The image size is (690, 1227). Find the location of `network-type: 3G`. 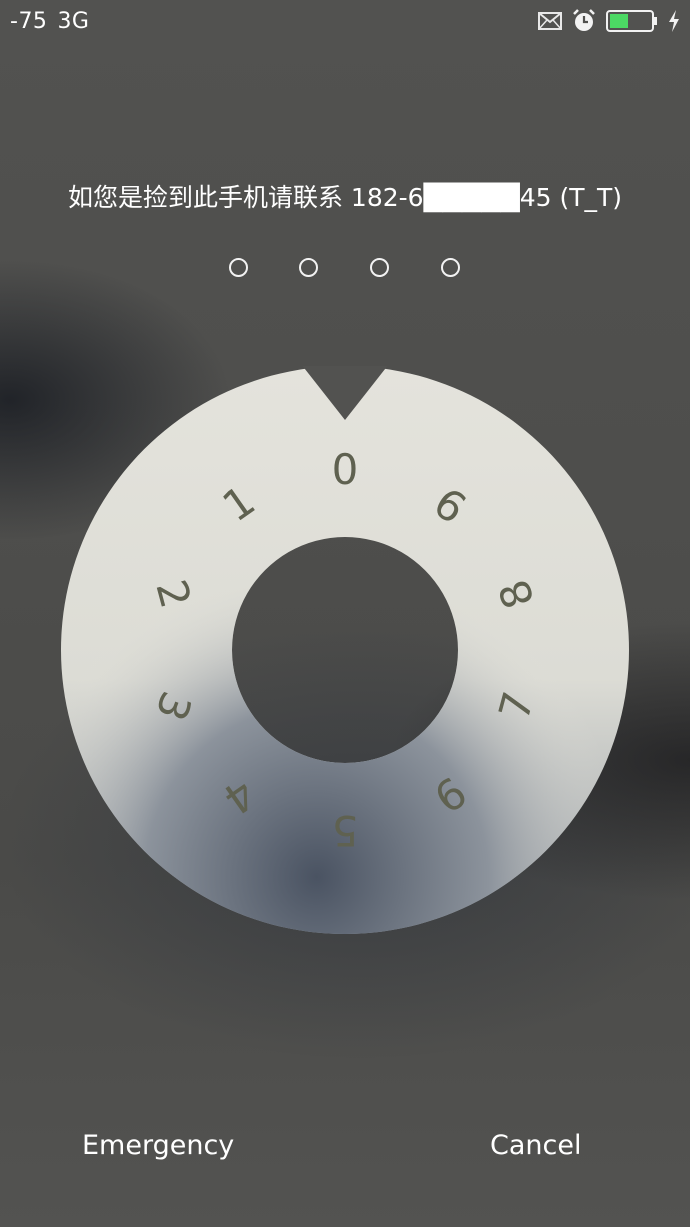

network-type: 3G is located at coordinates (73, 21).